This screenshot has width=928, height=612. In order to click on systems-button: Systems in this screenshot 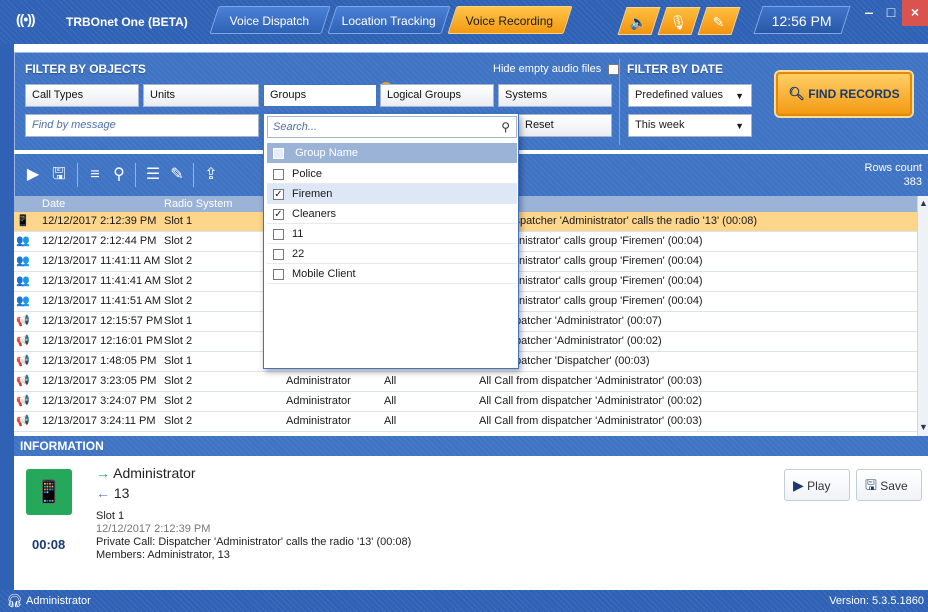, I will do `click(555, 95)`.